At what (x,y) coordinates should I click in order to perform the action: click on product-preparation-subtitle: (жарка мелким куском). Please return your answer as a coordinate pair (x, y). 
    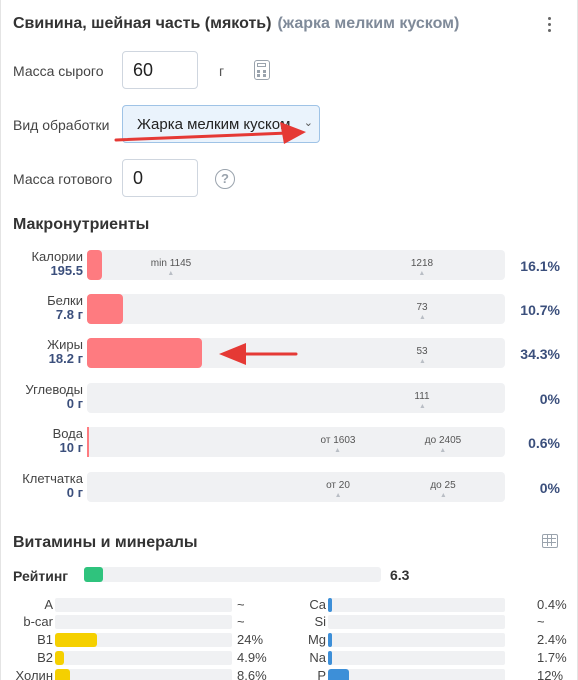
    Looking at the image, I should click on (368, 23).